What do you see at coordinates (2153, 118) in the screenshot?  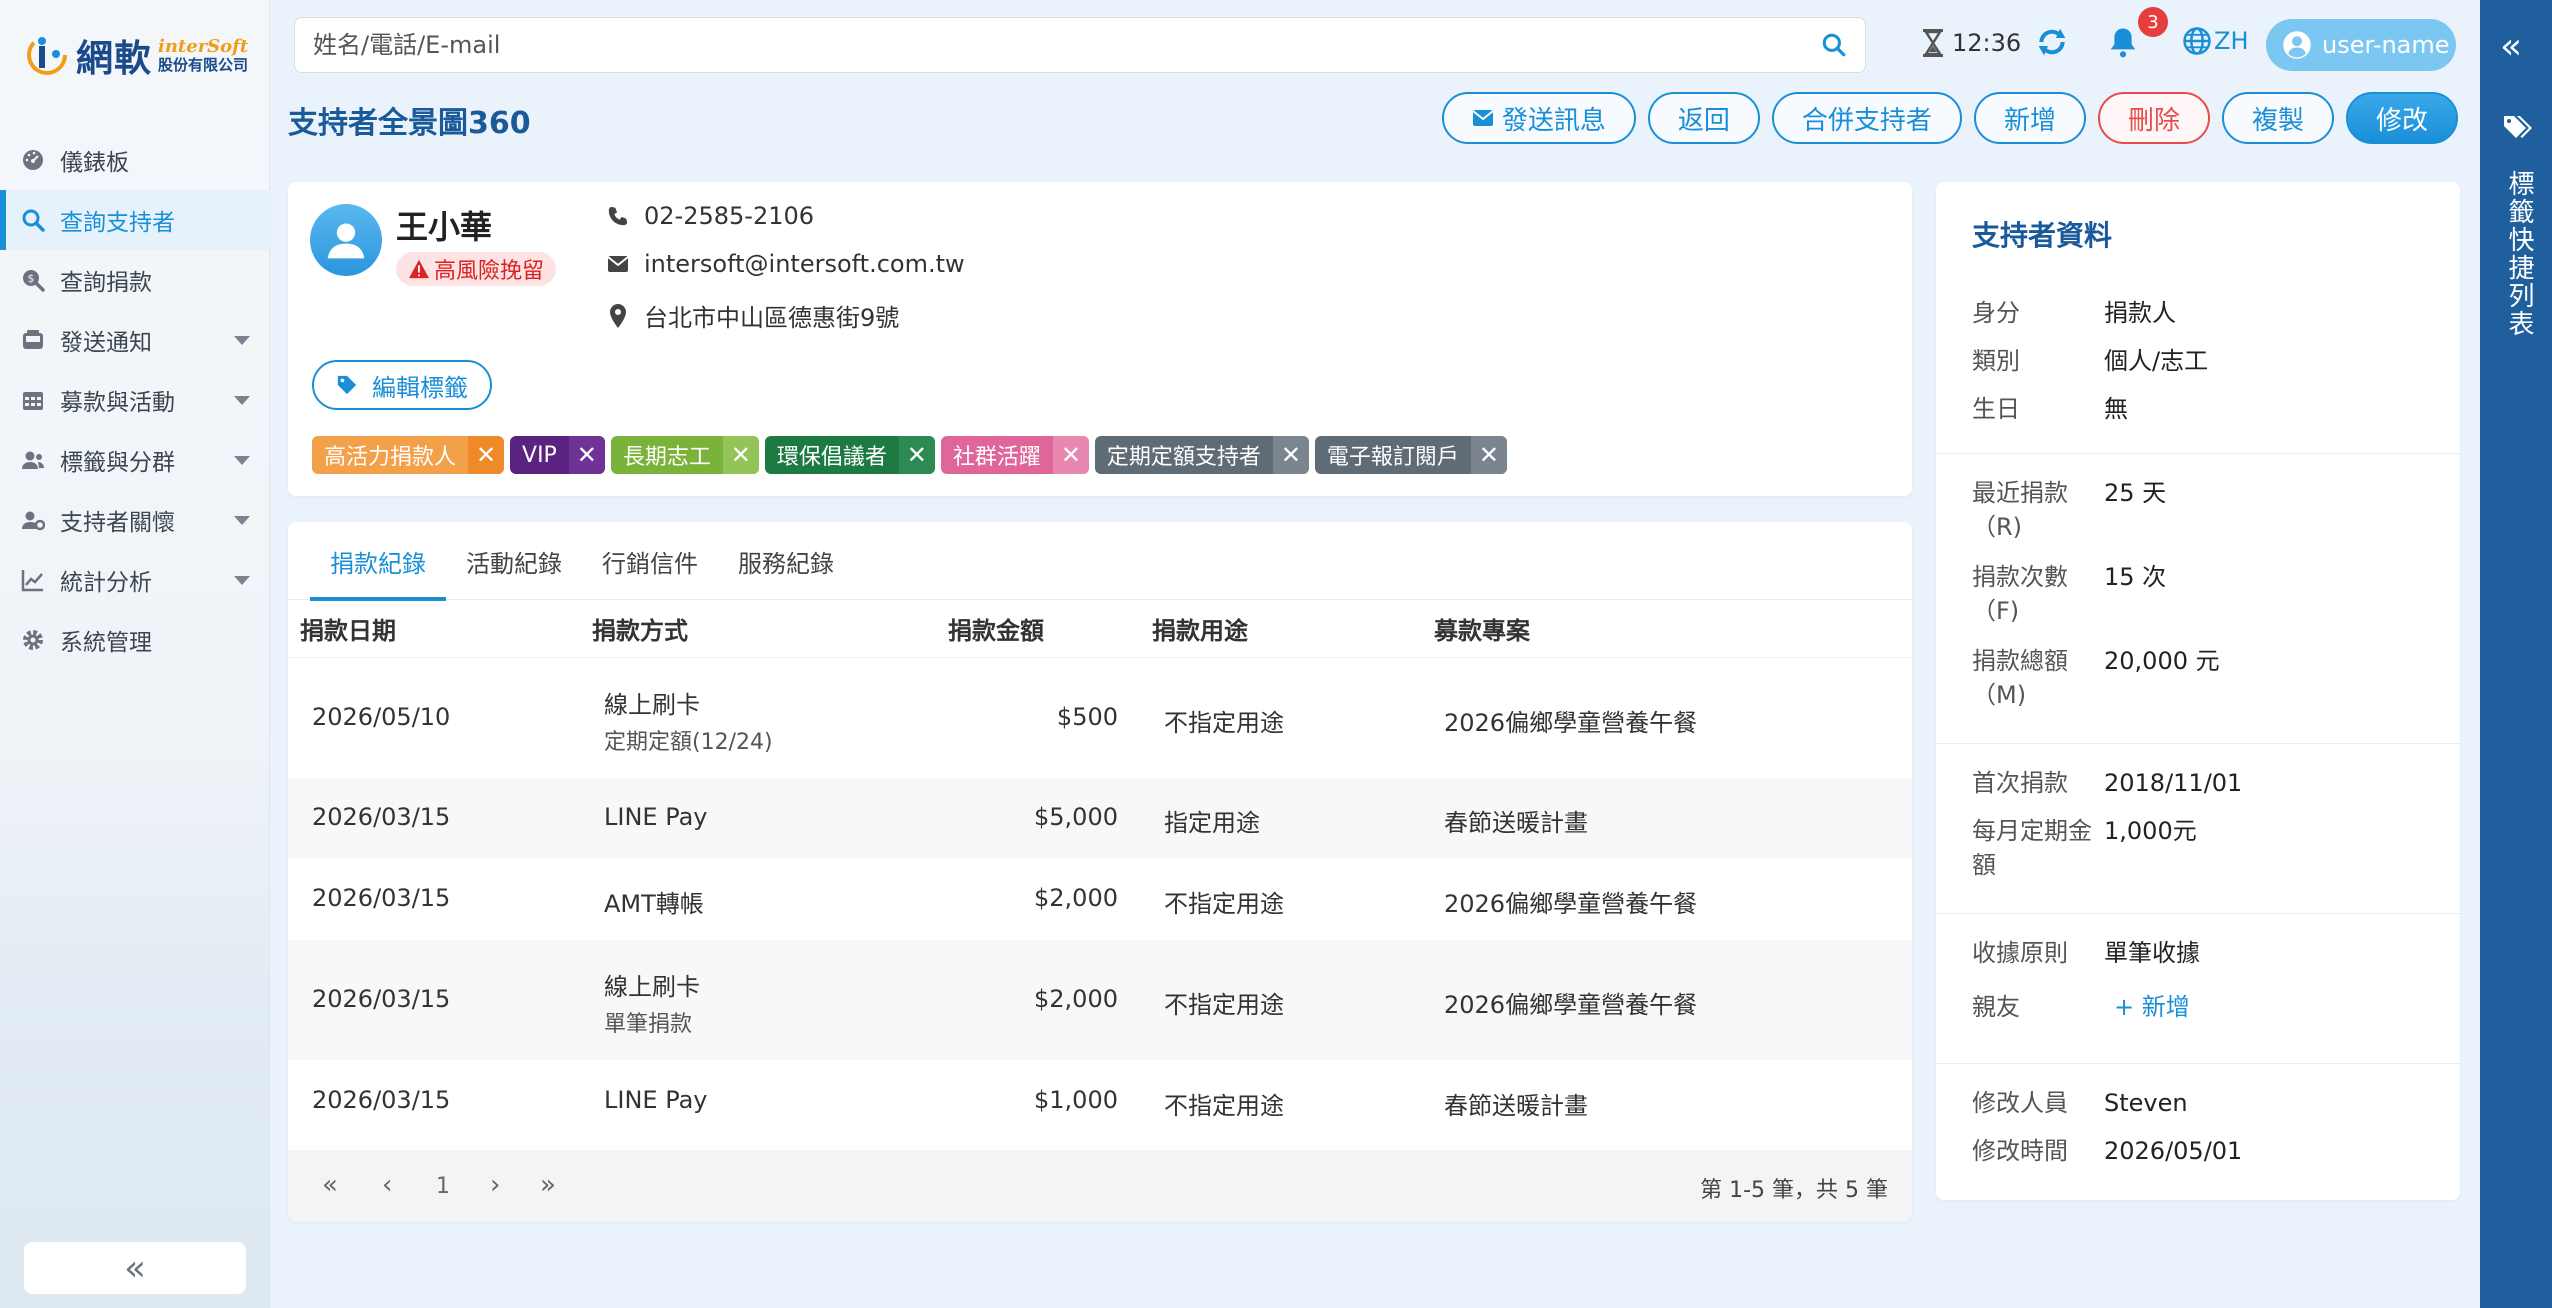 I see `delete-button: 刪除` at bounding box center [2153, 118].